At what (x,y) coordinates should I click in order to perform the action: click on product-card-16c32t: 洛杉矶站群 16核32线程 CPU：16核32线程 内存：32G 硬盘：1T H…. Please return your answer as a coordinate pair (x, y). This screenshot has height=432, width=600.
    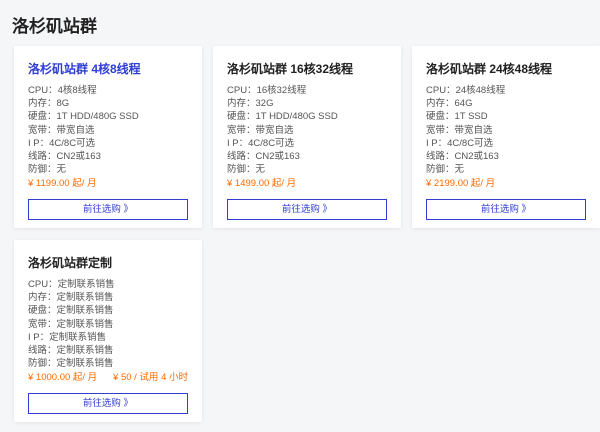
    Looking at the image, I should click on (307, 137).